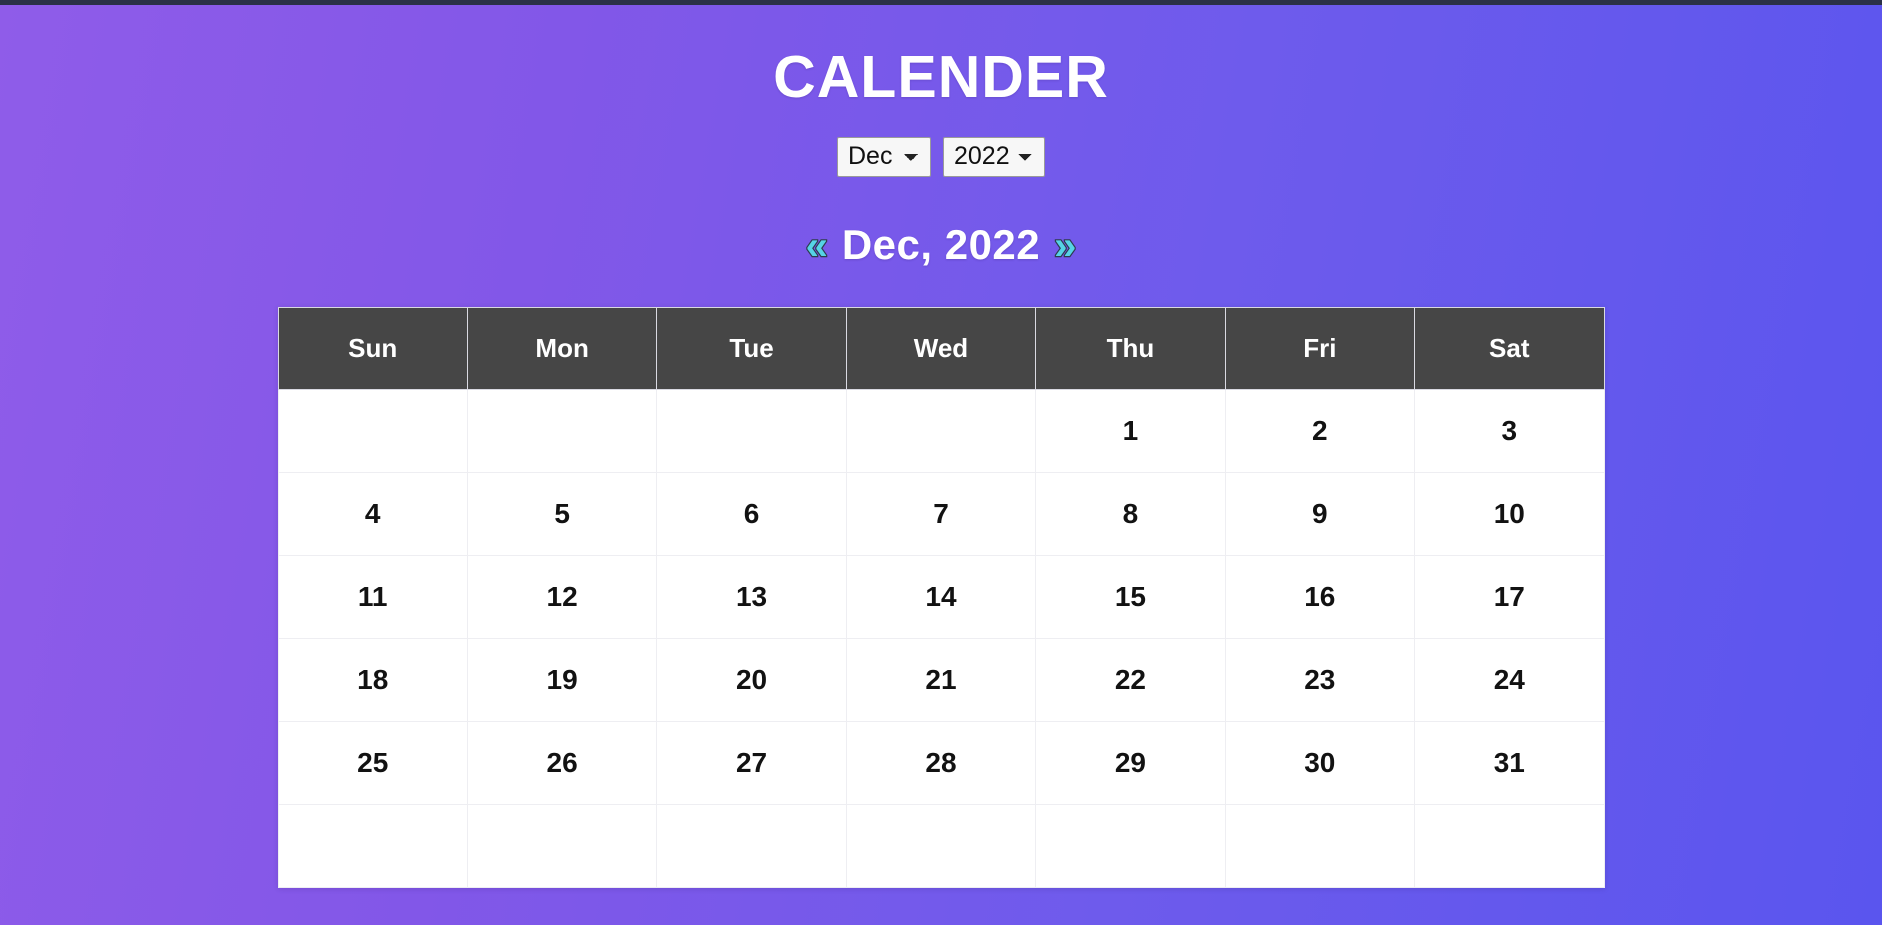 The width and height of the screenshot is (1882, 925). I want to click on weekday-header-sat: Sat, so click(1509, 348).